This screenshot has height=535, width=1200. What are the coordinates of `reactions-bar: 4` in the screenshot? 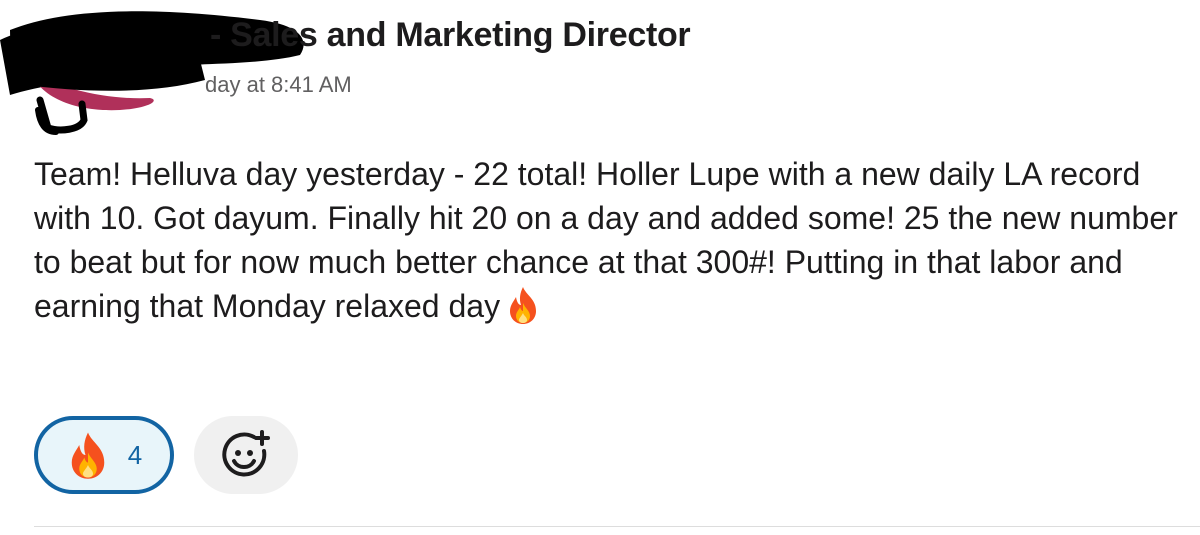 It's located at (166, 455).